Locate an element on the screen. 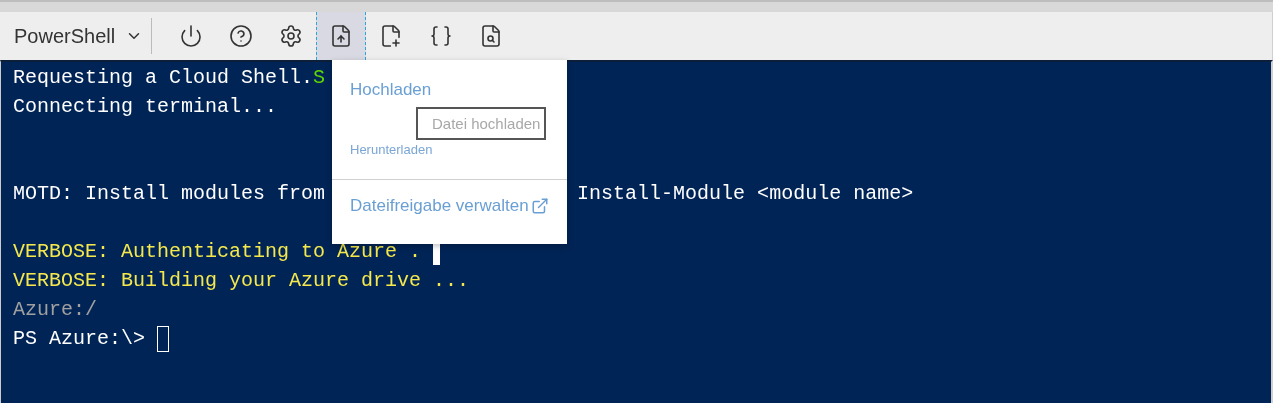 This screenshot has height=413, width=1273. settings-icon is located at coordinates (291, 36).